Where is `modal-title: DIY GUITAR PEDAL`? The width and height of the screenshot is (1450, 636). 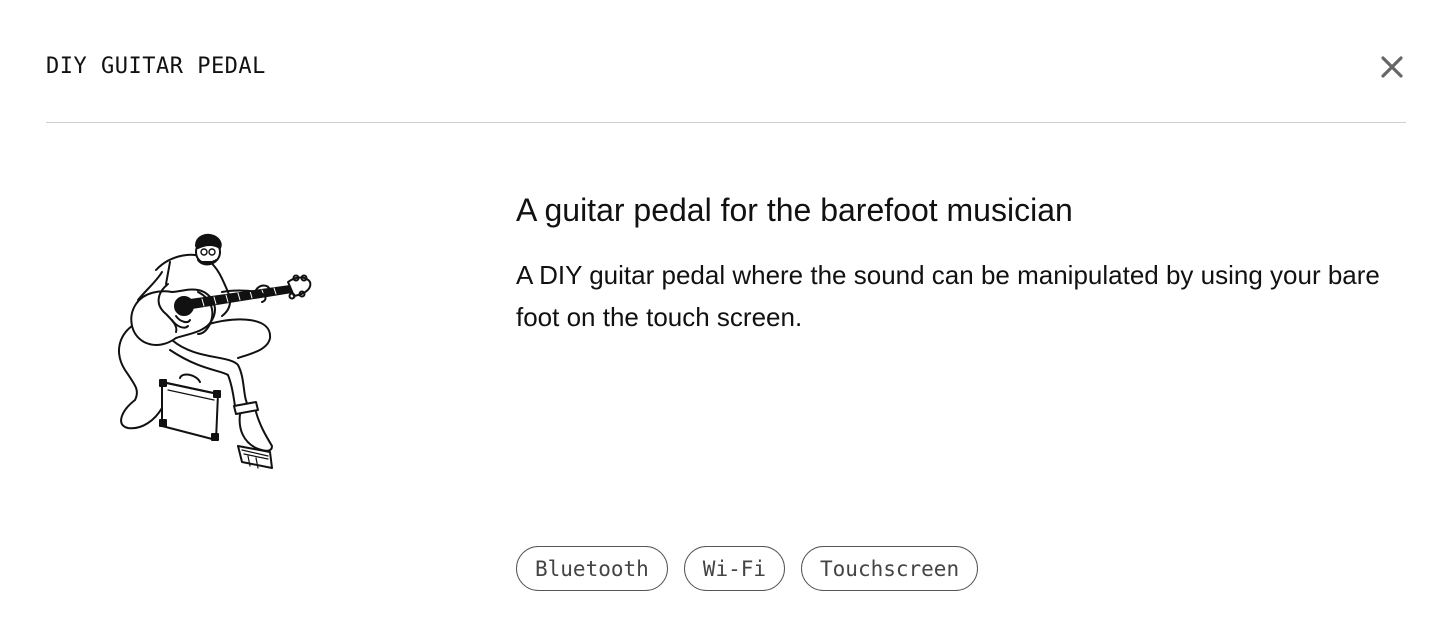 modal-title: DIY GUITAR PEDAL is located at coordinates (156, 66).